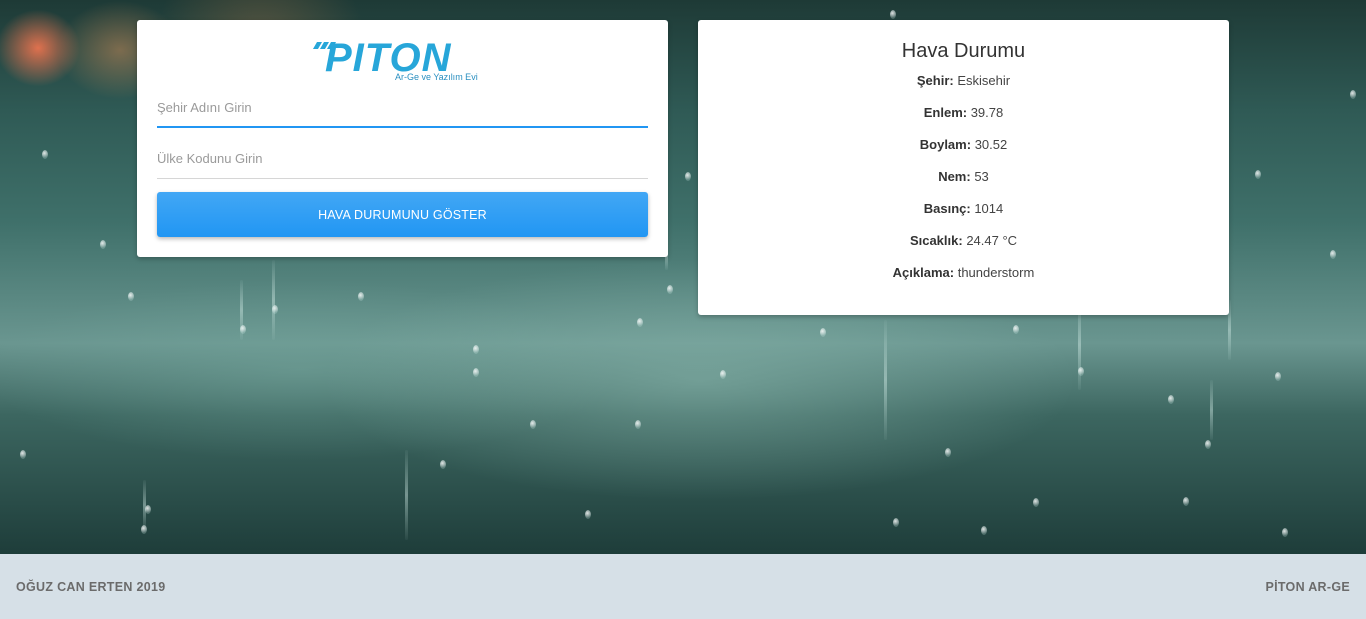  I want to click on weather-row-humidity: Nem: 53, so click(963, 176).